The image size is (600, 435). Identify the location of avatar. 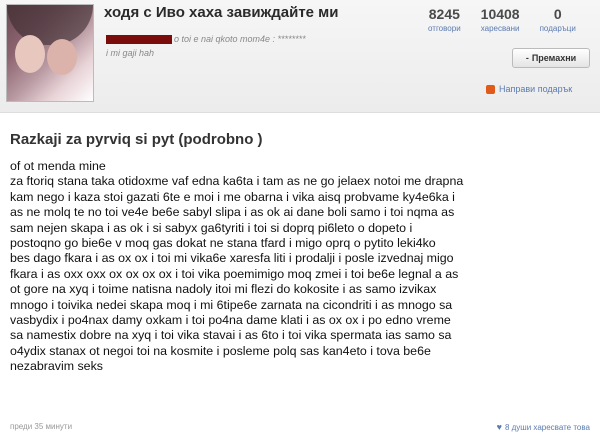
(50, 53).